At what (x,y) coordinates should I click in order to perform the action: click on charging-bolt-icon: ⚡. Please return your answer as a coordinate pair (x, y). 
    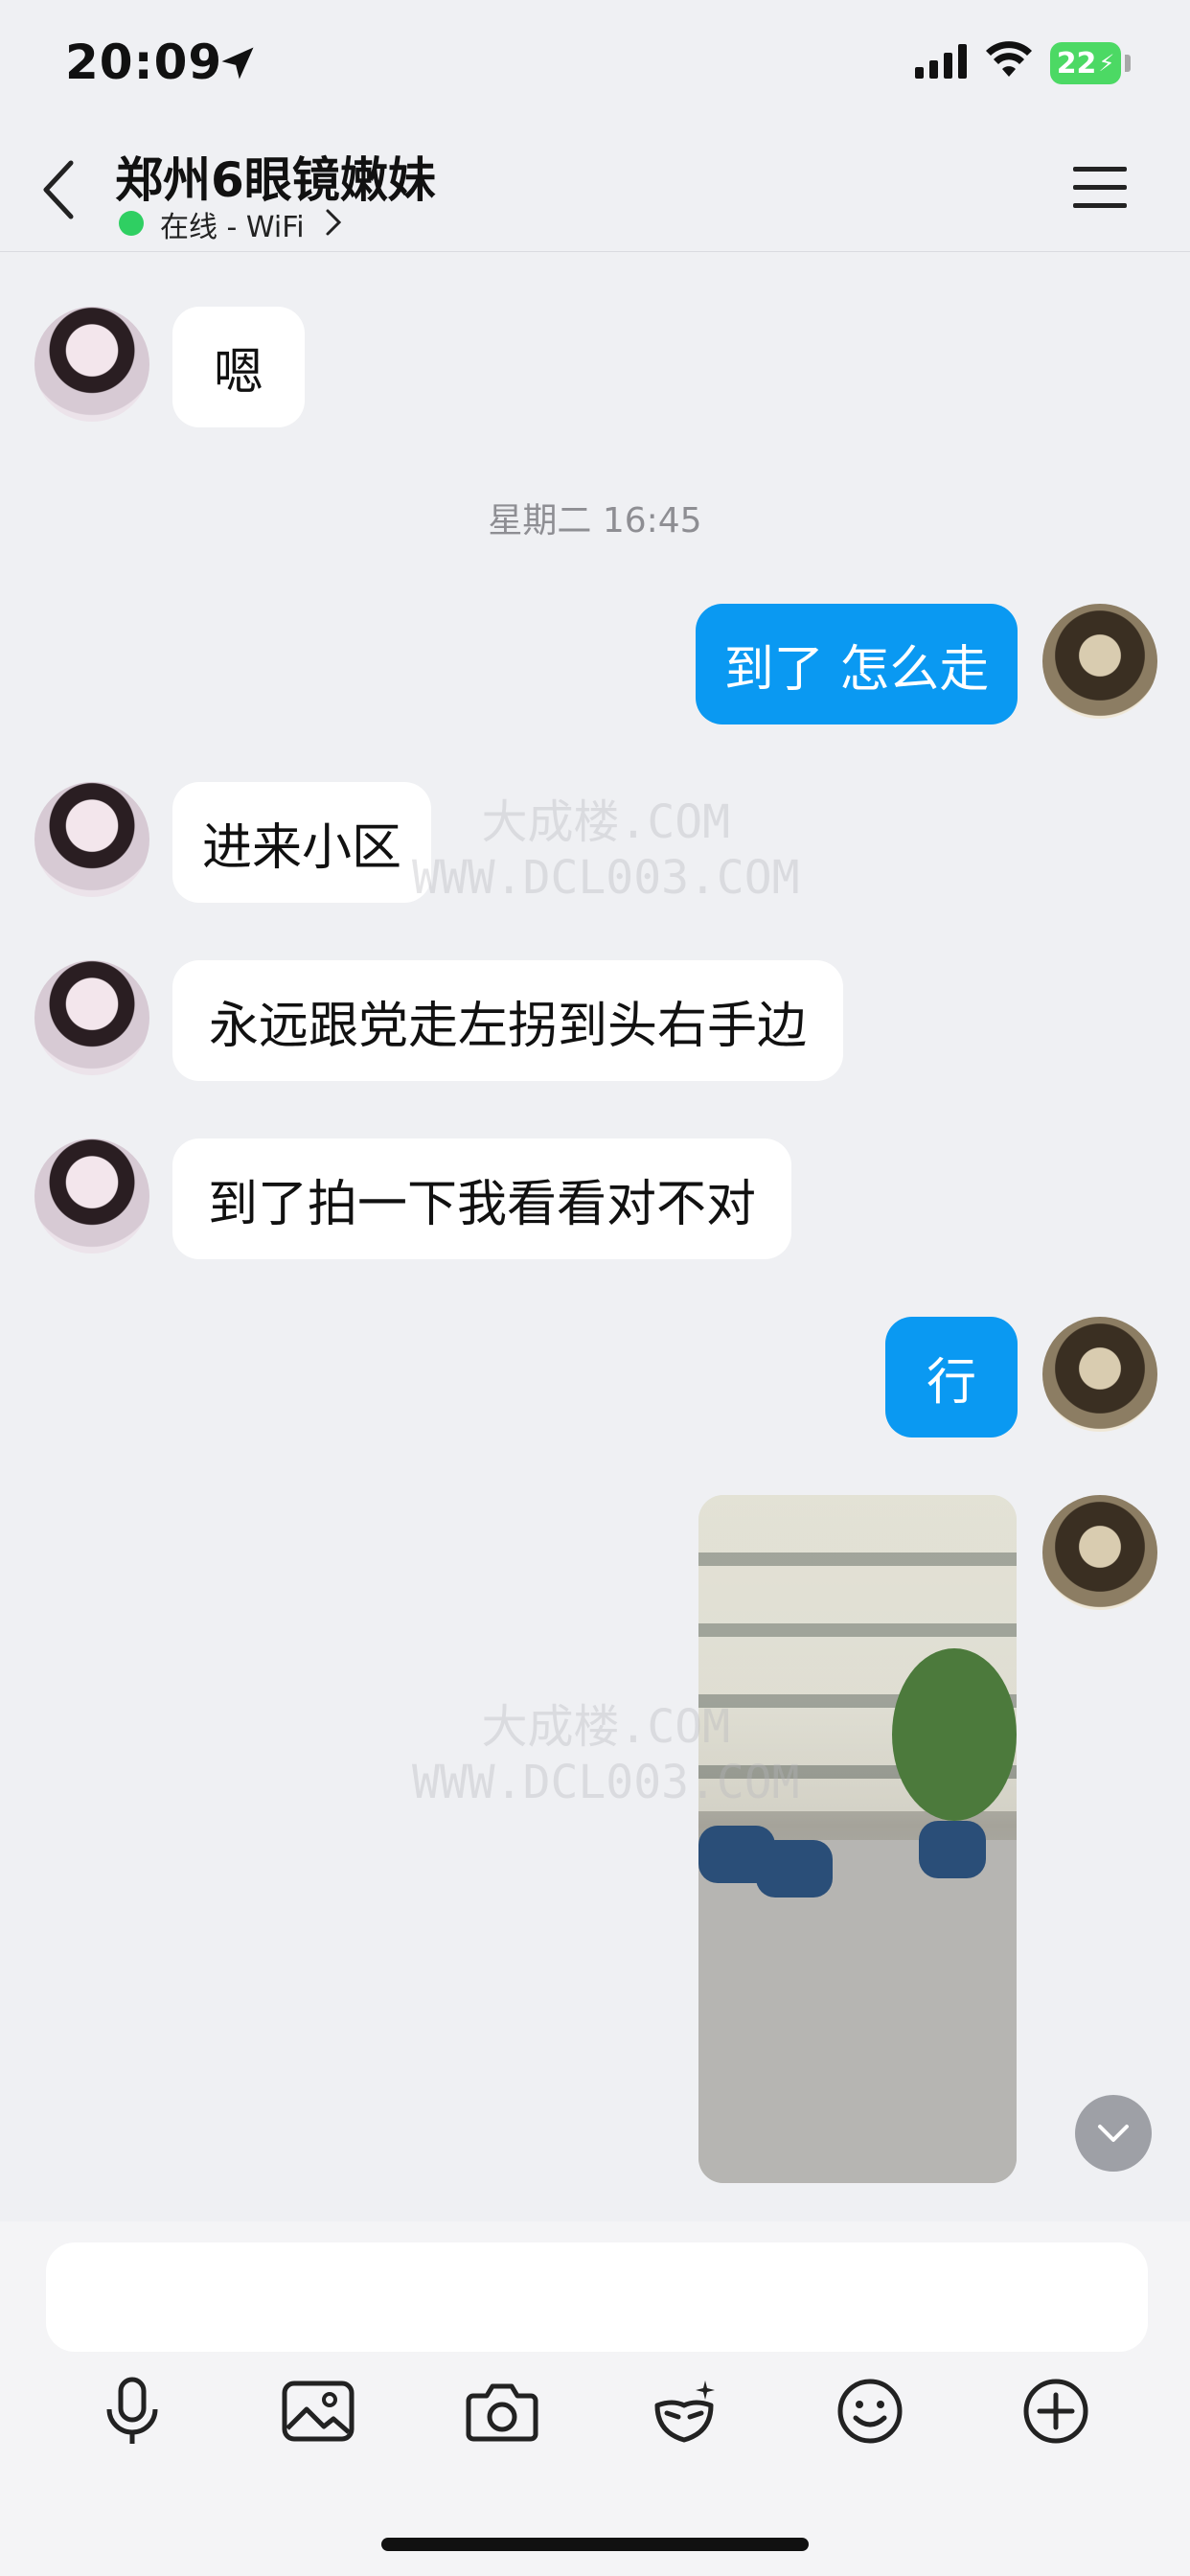
    Looking at the image, I should click on (1106, 63).